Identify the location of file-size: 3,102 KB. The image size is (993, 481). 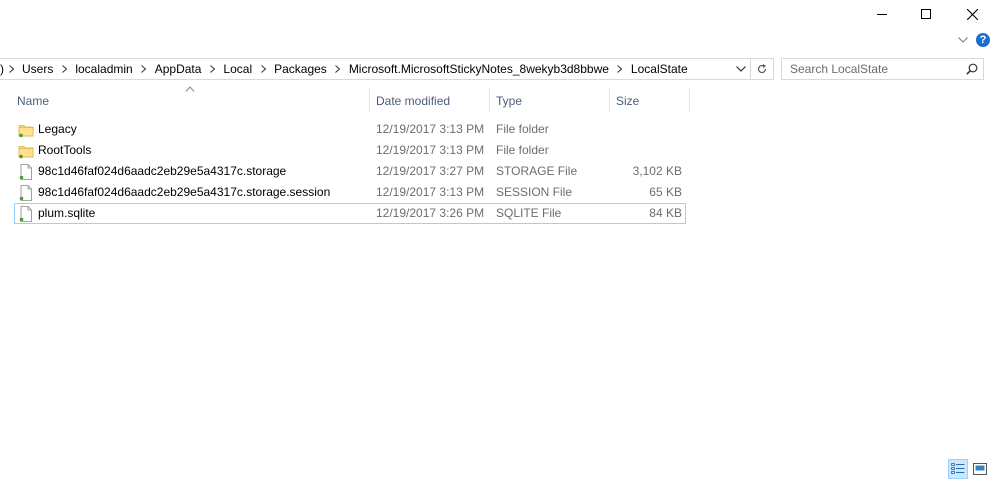
(657, 171).